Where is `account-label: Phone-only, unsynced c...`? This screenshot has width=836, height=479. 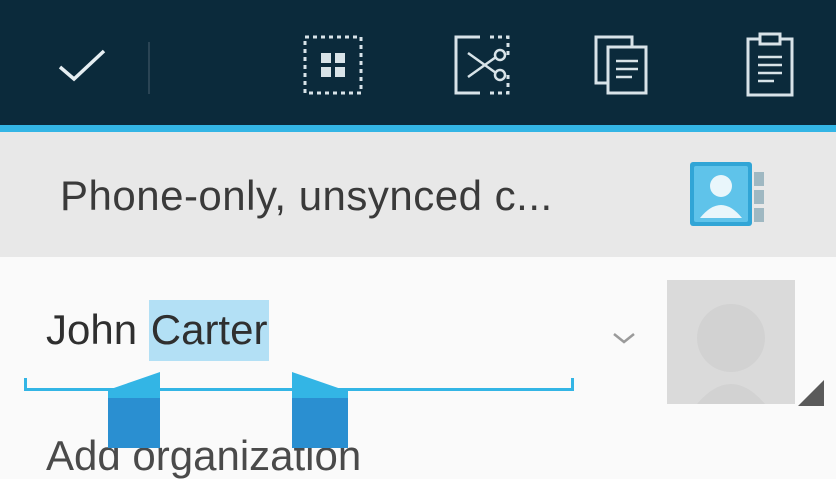
account-label: Phone-only, unsynced c... is located at coordinates (306, 195).